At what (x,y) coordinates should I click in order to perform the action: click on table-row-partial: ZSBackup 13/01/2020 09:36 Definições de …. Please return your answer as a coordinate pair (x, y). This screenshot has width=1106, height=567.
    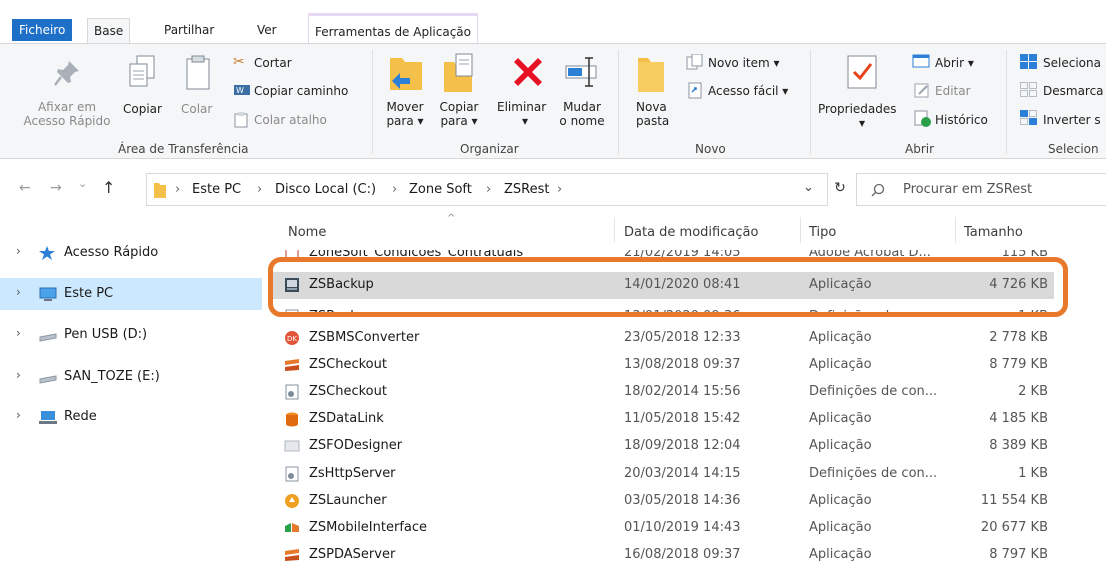
    Looking at the image, I should click on (663, 310).